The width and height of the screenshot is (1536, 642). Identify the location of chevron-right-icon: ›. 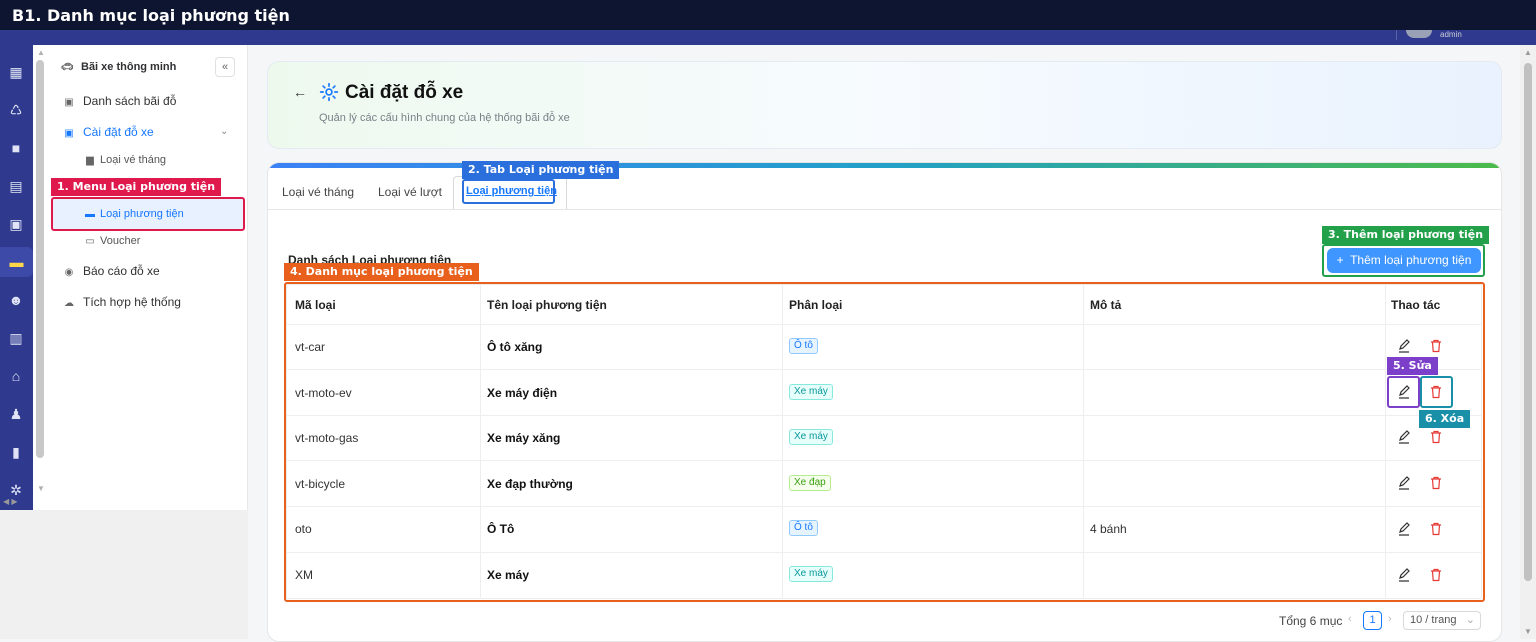
(1390, 619).